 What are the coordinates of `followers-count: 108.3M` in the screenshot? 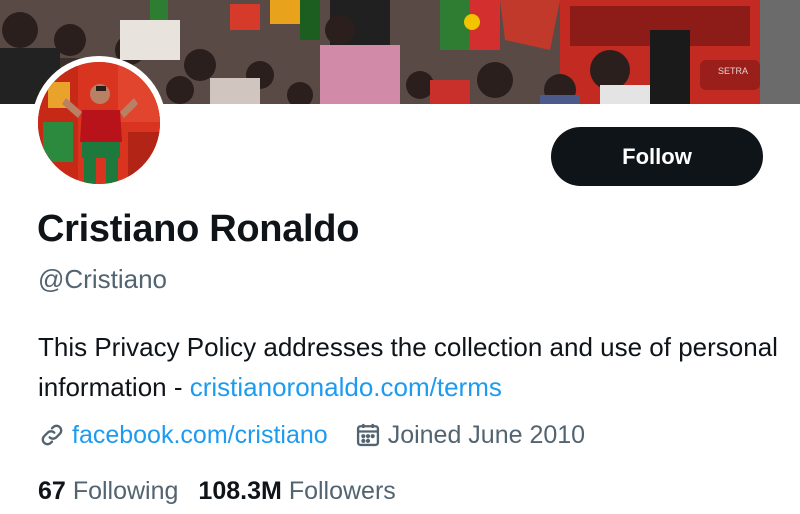 It's located at (240, 490).